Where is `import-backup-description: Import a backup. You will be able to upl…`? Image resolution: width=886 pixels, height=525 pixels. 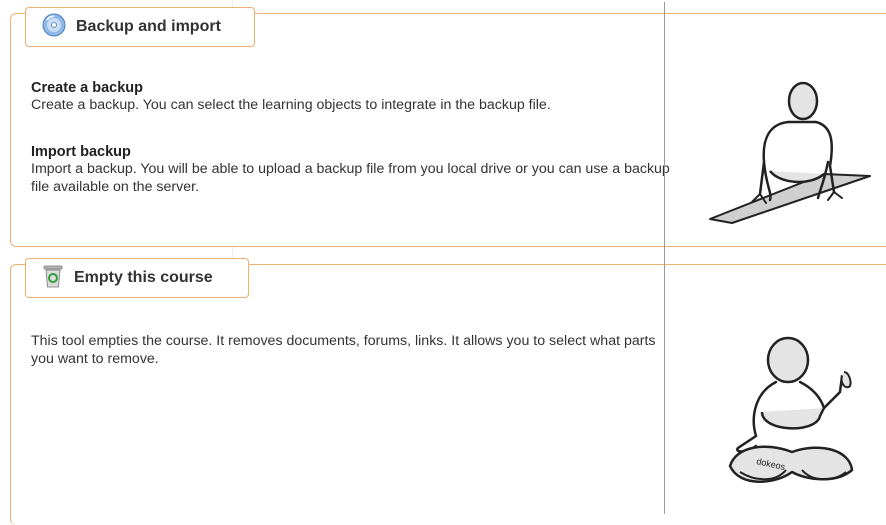
import-backup-description: Import a backup. You will be able to upl… is located at coordinates (350, 178).